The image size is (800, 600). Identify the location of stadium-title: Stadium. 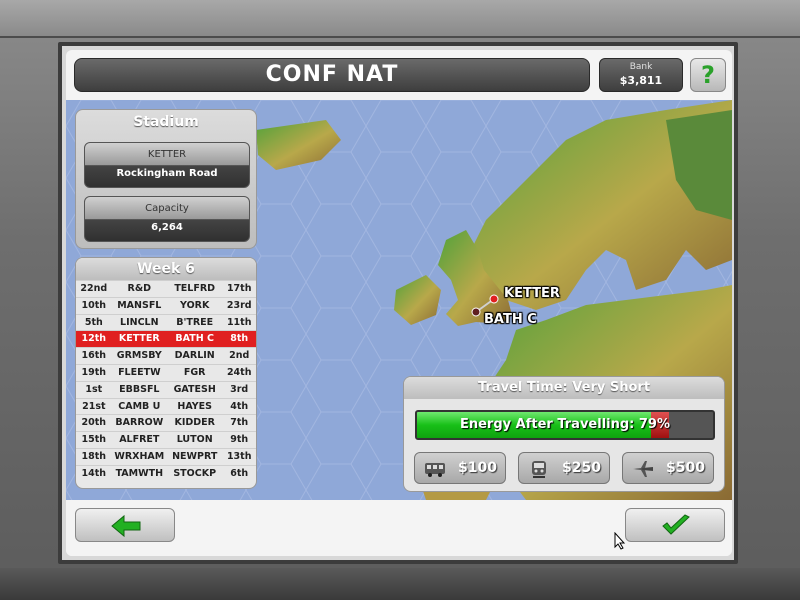
(166, 122).